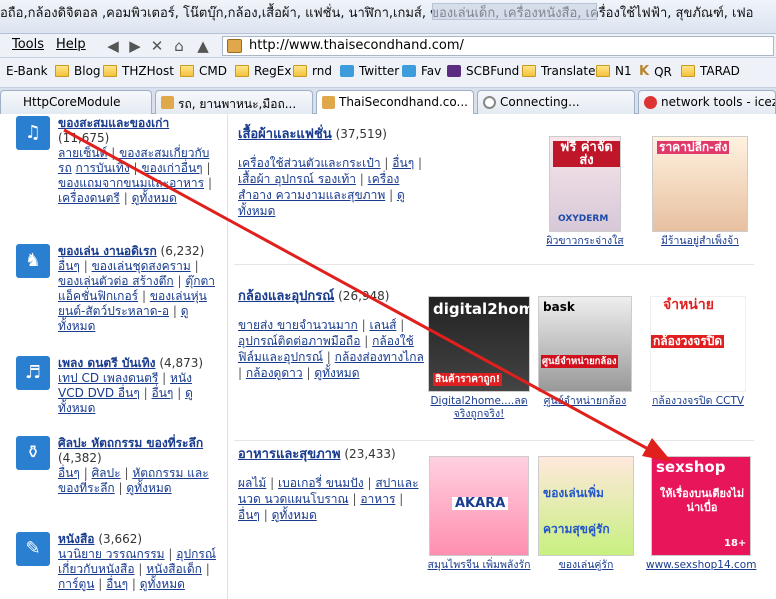 Image resolution: width=776 pixels, height=599 pixels. What do you see at coordinates (585, 352) in the screenshot?
I see `ad-thumb-camera-center: bask ศูนย์จำหน่ายกล้อง ศูนย์จำหน่ายกล้อง` at bounding box center [585, 352].